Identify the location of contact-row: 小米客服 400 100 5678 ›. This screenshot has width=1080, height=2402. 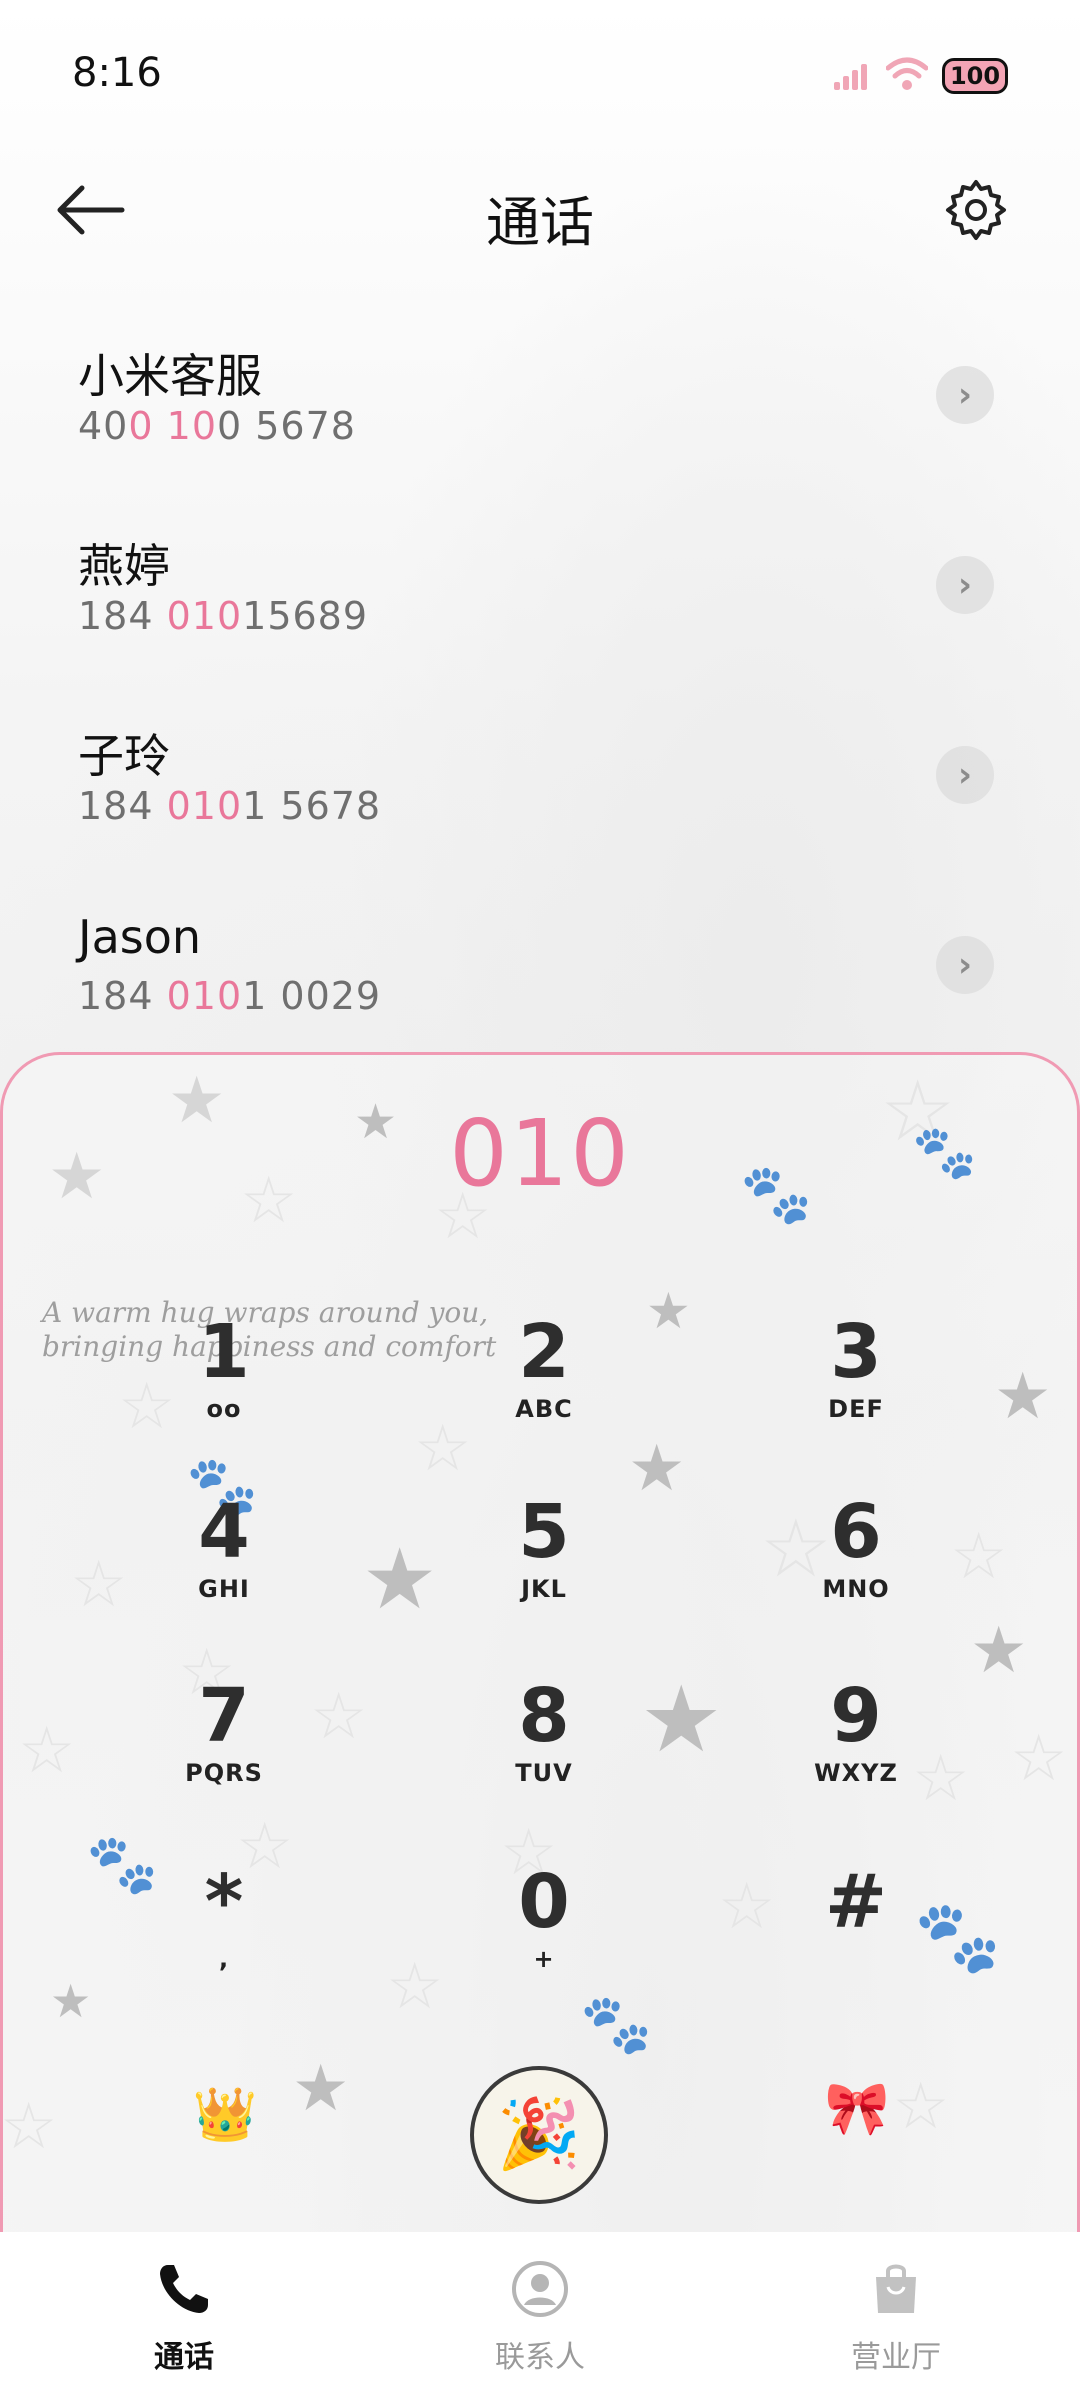
(540, 395).